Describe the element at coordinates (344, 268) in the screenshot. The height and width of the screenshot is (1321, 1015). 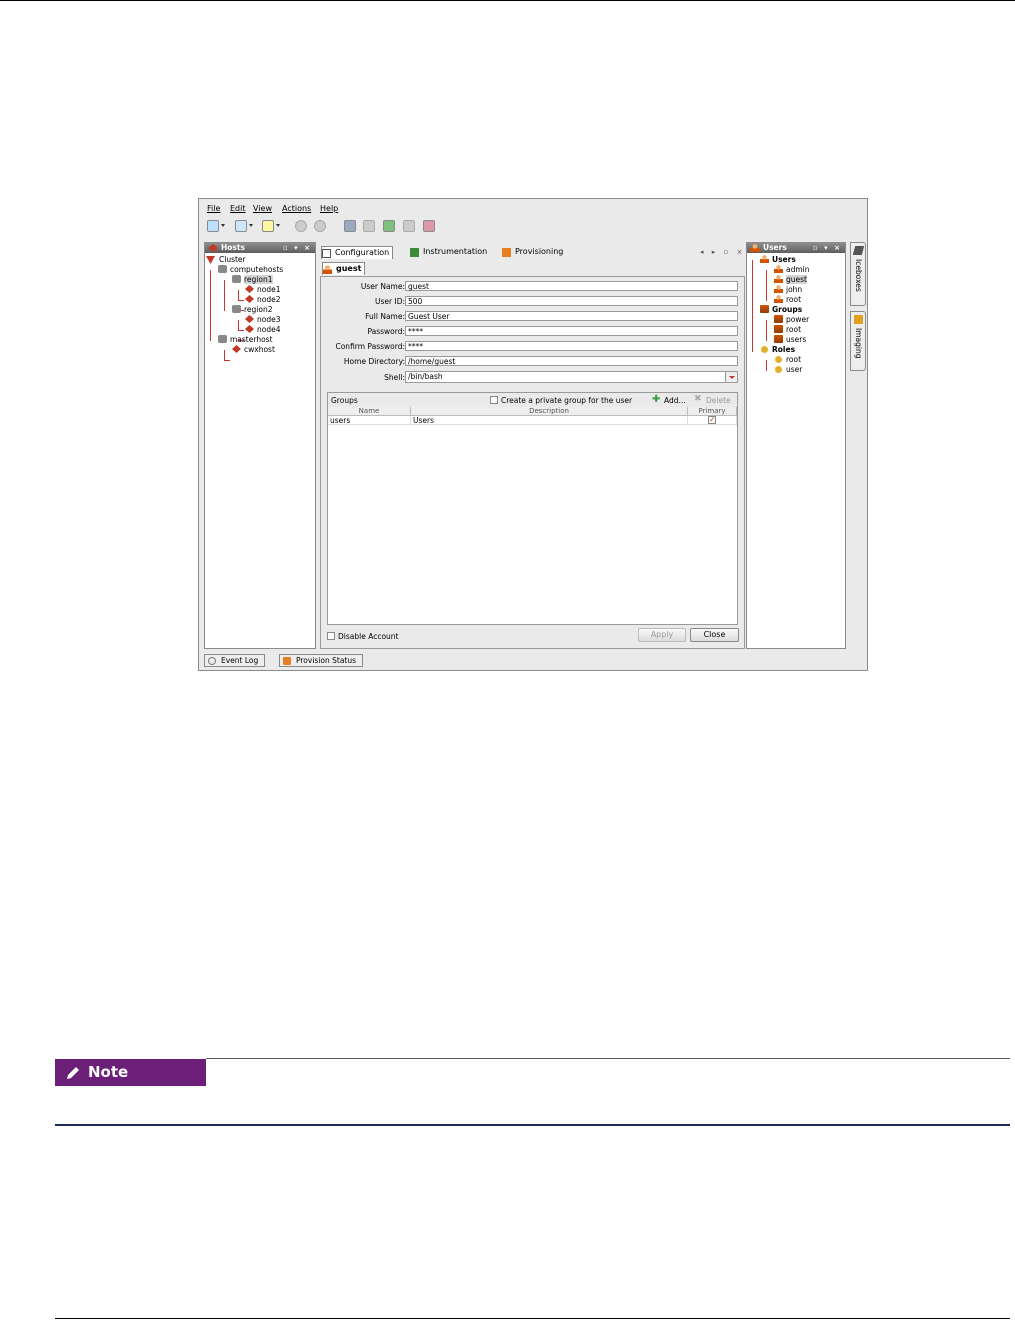
I see `subtab-guest: guest` at that location.